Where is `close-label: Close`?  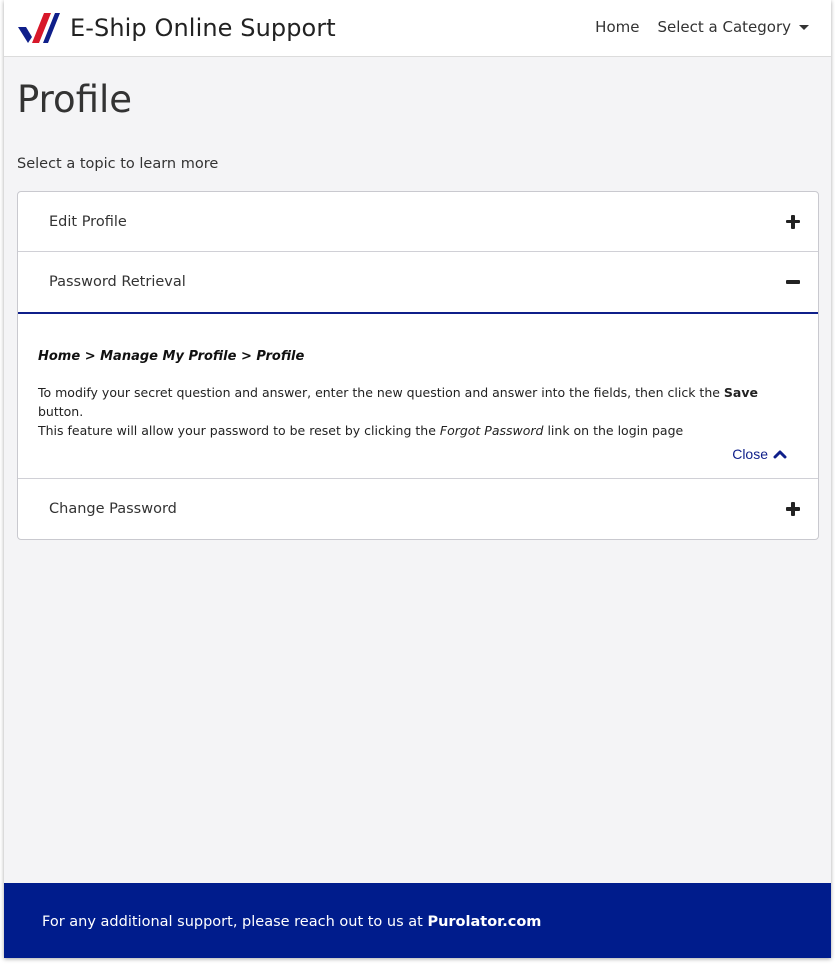
close-label: Close is located at coordinates (750, 454).